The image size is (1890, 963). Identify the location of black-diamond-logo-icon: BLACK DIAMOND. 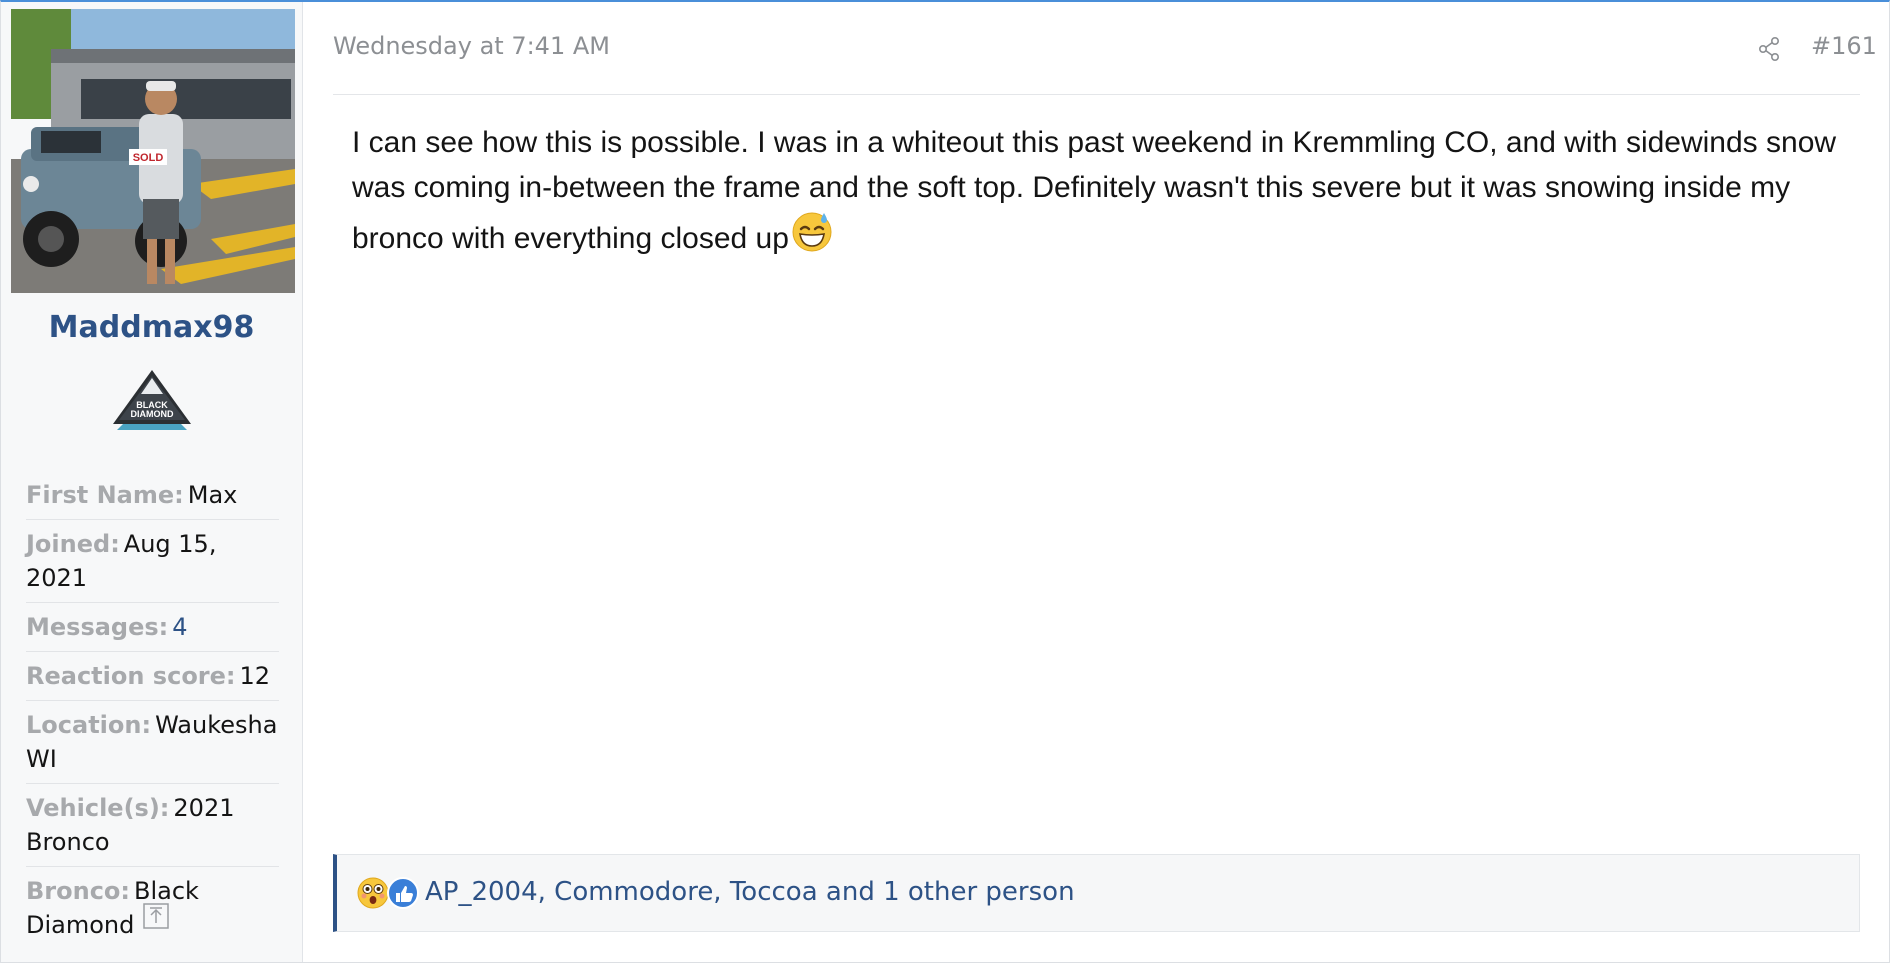
(152, 400).